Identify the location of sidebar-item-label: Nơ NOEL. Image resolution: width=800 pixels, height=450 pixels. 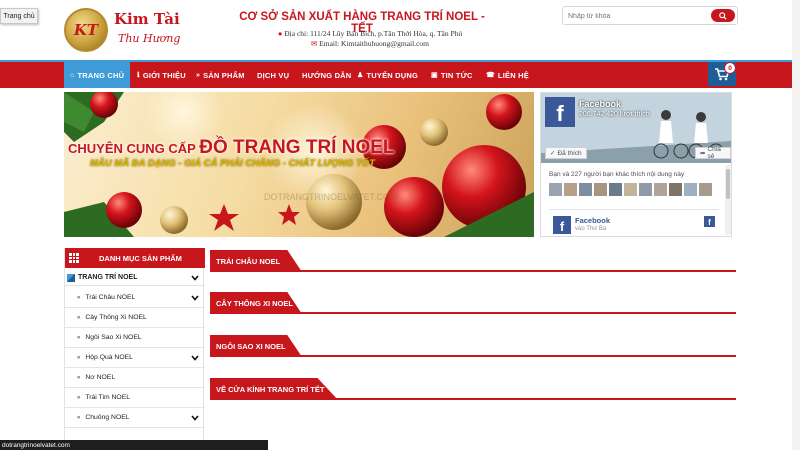
(100, 377).